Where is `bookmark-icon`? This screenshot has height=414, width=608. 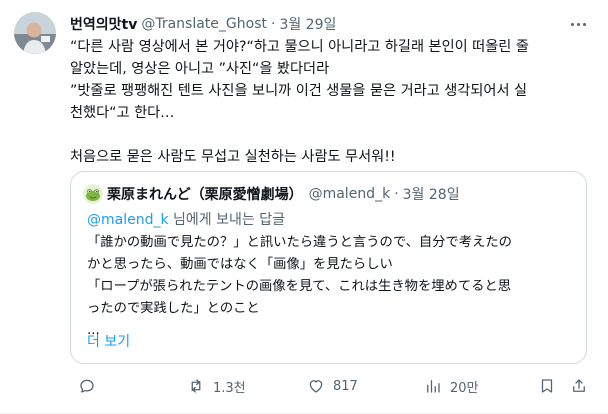
bookmark-icon is located at coordinates (547, 386).